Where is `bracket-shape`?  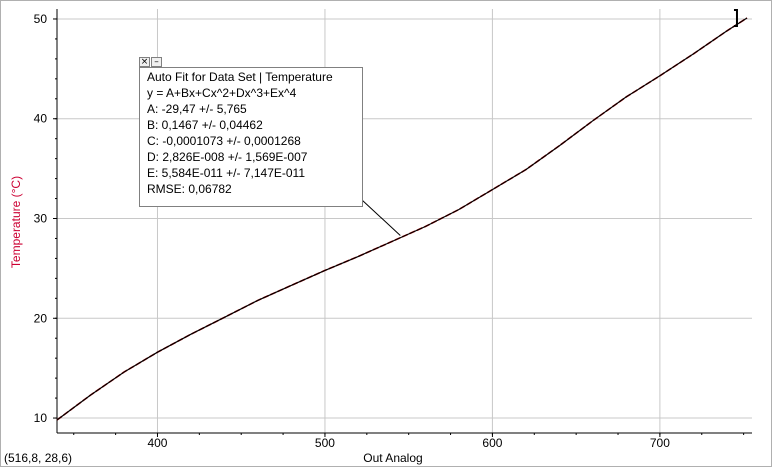 bracket-shape is located at coordinates (735, 17).